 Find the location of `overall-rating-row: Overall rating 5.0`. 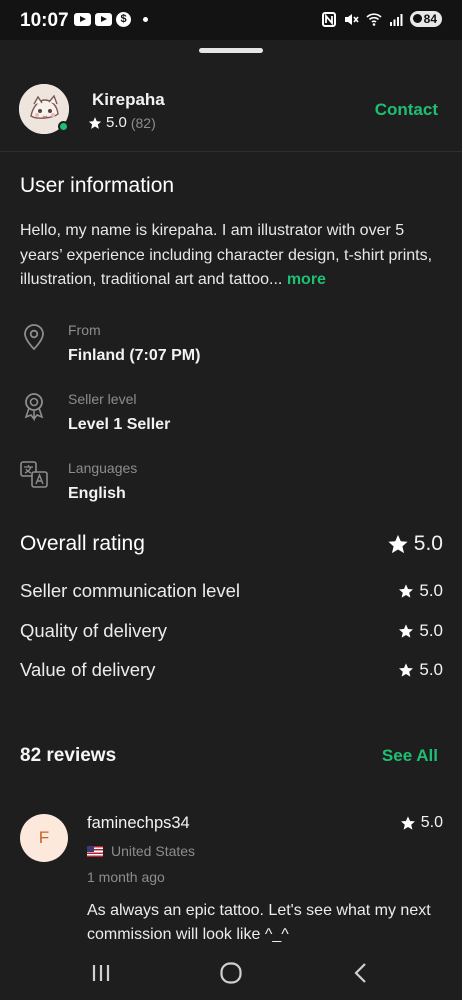

overall-rating-row: Overall rating 5.0 is located at coordinates (231, 544).